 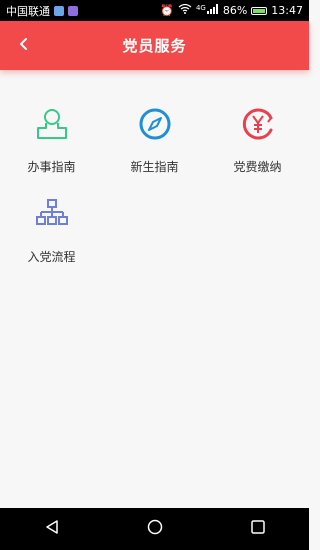 I want to click on square-recents-icon, so click(x=258, y=529).